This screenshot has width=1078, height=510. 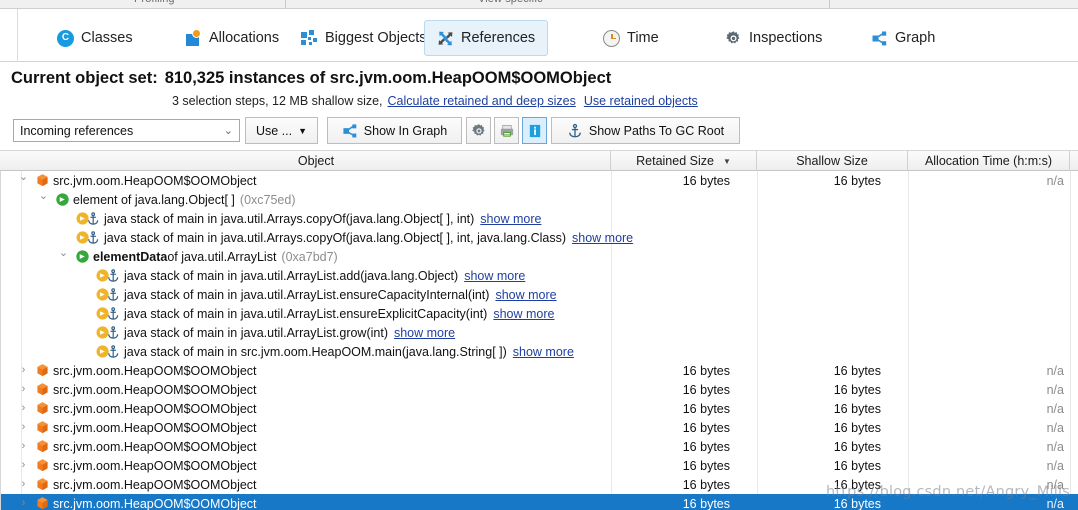 I want to click on row-field-name: elementData, so click(x=130, y=256).